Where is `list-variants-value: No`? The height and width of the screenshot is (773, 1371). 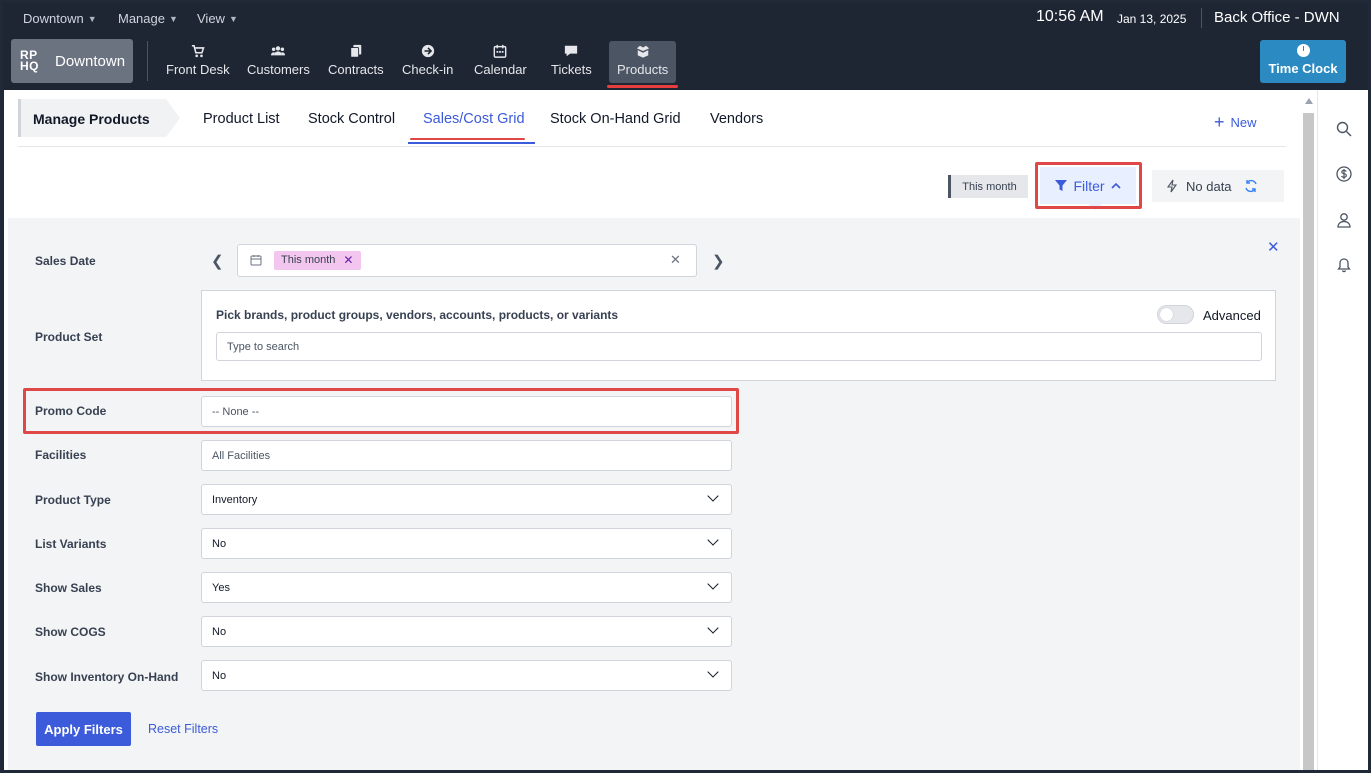 list-variants-value: No is located at coordinates (219, 543).